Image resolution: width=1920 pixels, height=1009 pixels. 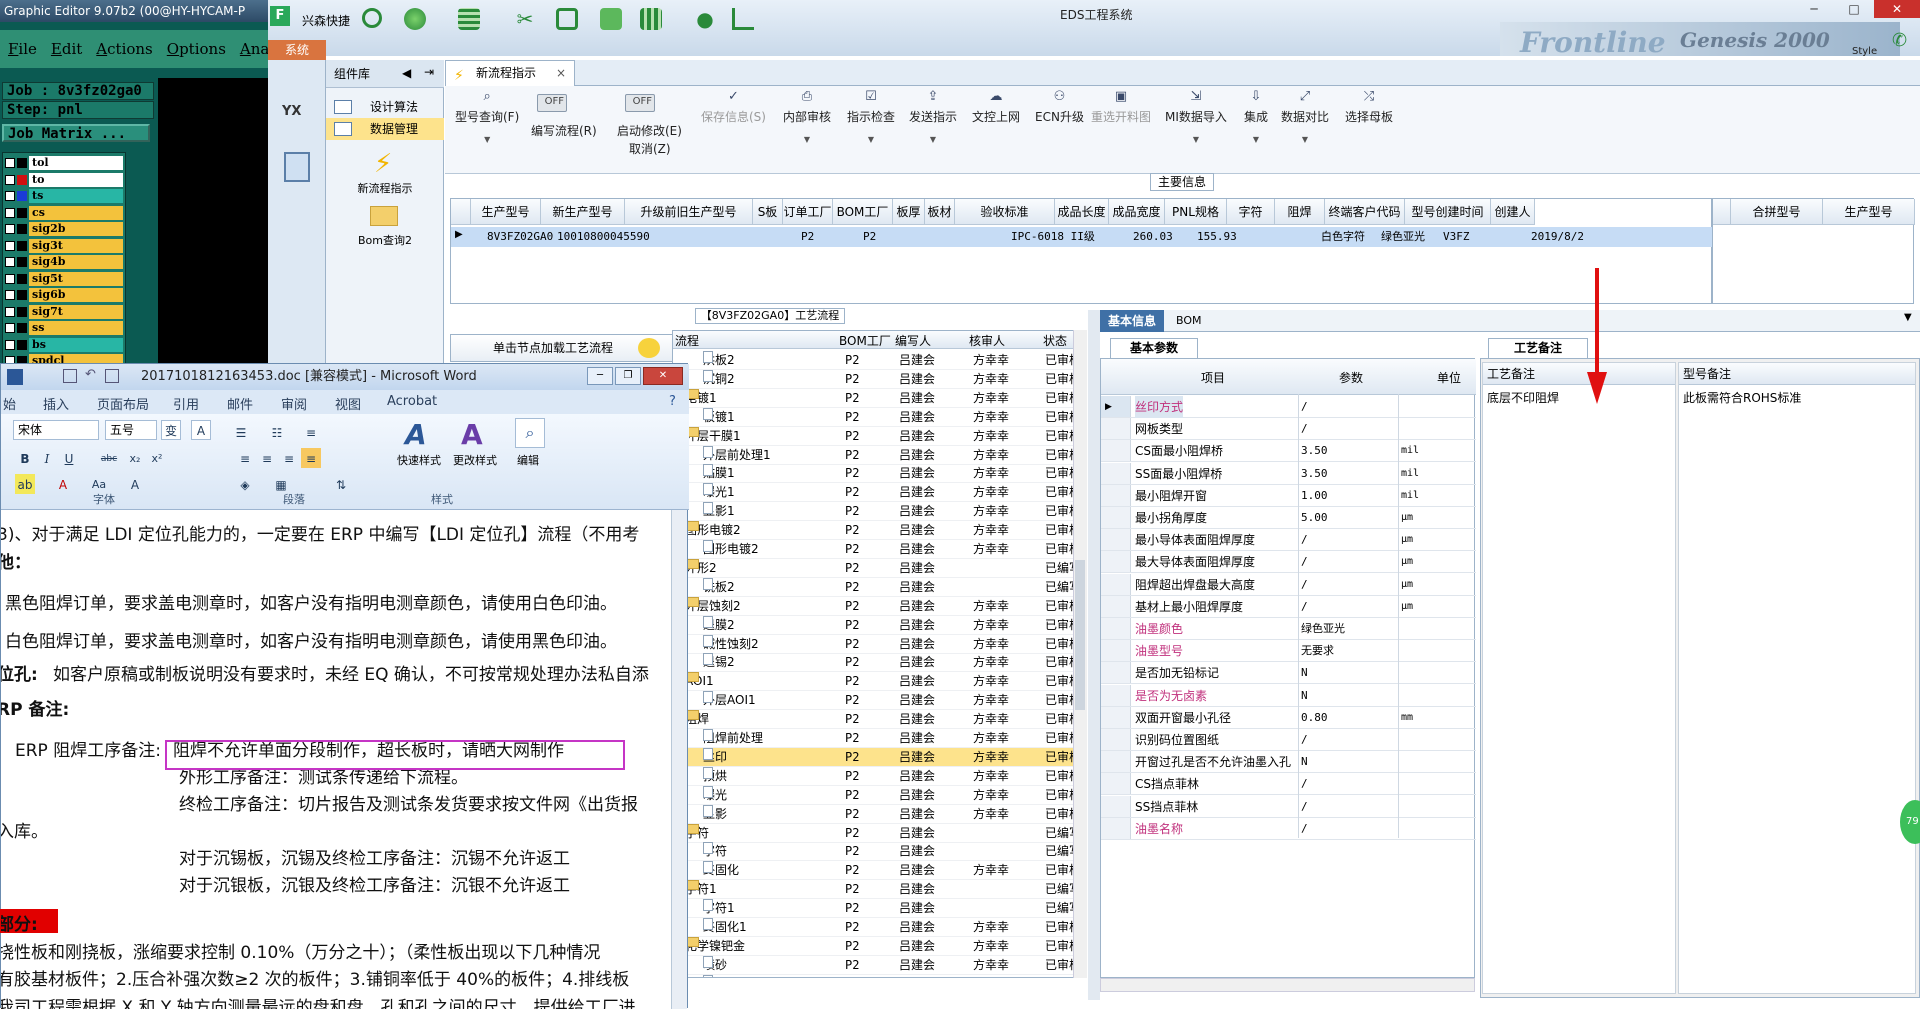 I want to click on tree-node: 贴膜1, so click(x=719, y=473).